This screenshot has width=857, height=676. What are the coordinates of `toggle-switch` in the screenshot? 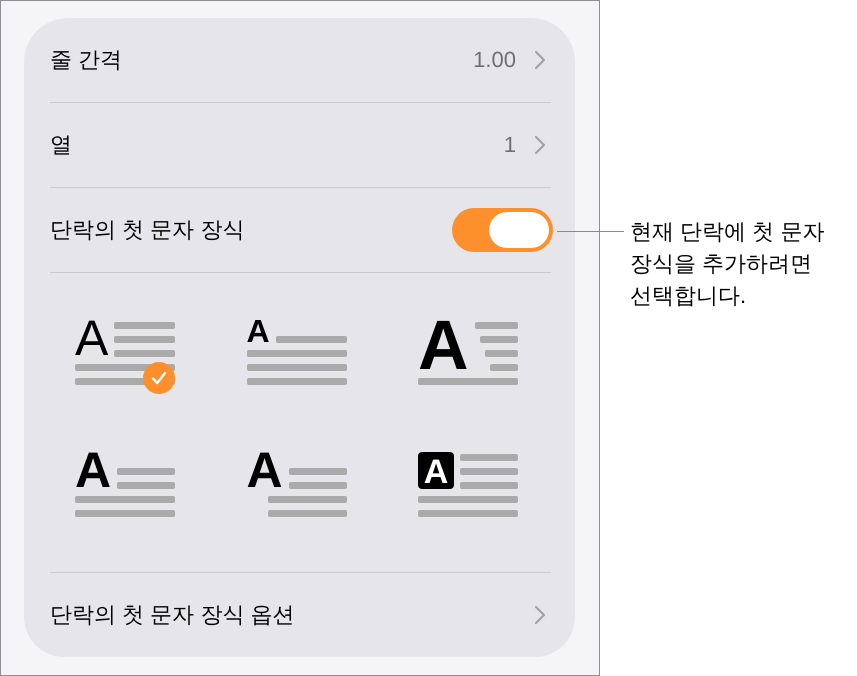 It's located at (502, 230).